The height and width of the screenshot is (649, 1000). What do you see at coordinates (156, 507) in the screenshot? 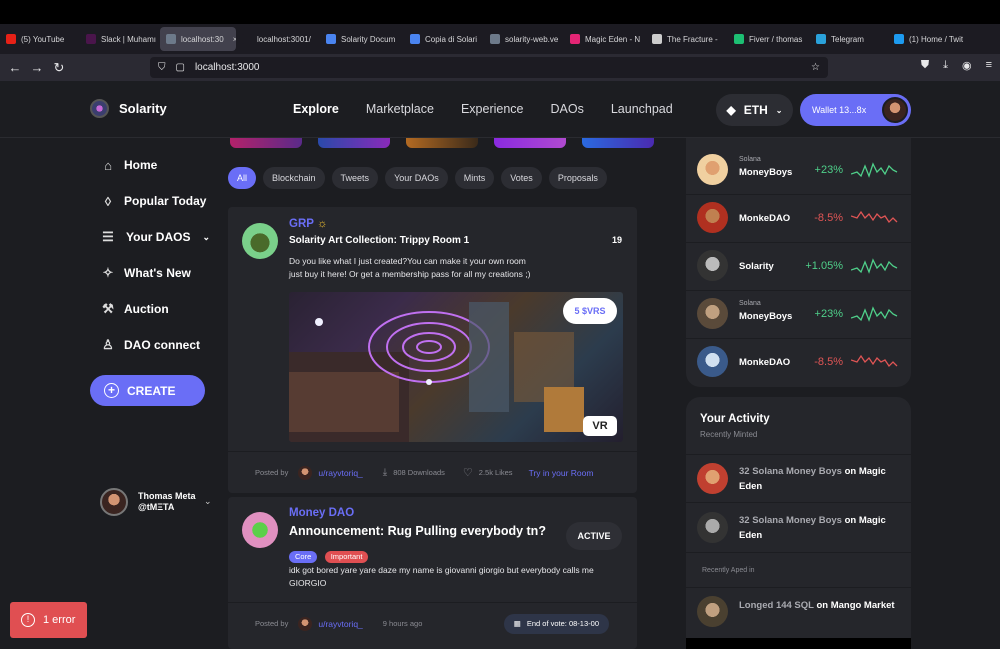
I see `profile-handle: @tMΞTA` at bounding box center [156, 507].